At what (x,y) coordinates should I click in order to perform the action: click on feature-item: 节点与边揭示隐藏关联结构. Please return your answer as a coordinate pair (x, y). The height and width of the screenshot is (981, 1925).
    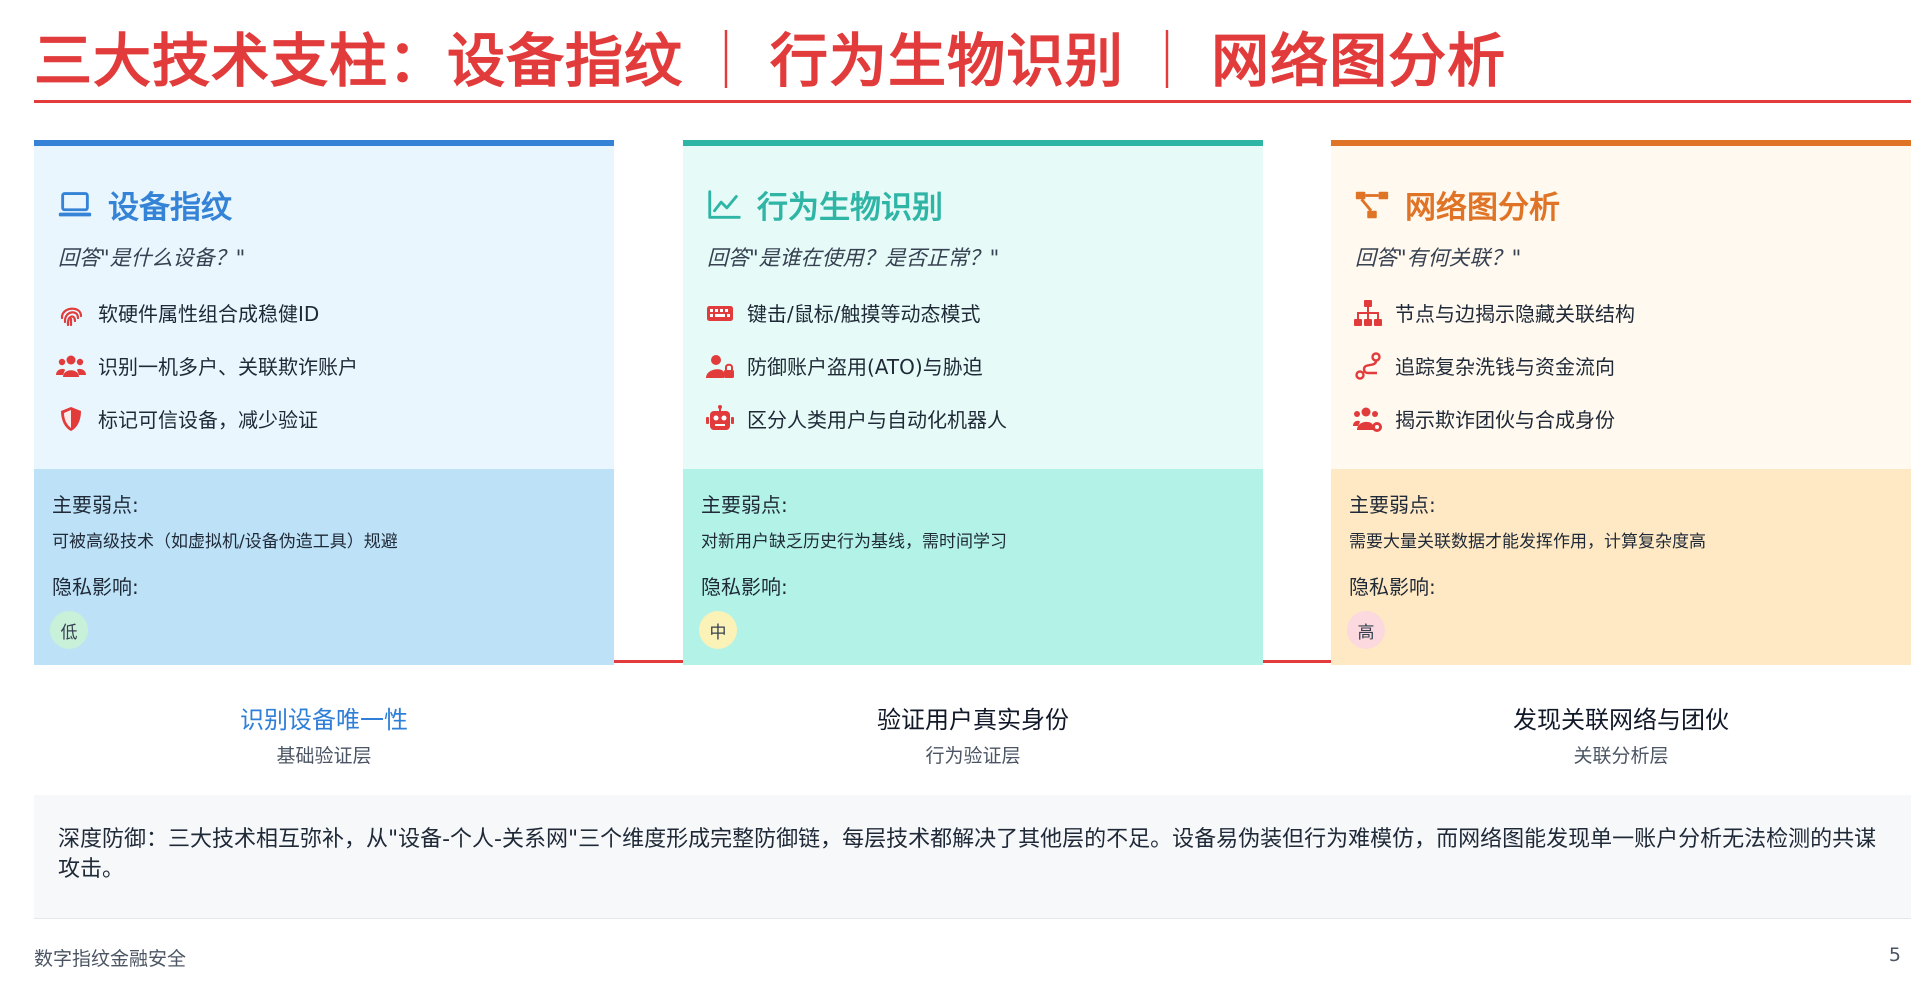
    Looking at the image, I should click on (1494, 312).